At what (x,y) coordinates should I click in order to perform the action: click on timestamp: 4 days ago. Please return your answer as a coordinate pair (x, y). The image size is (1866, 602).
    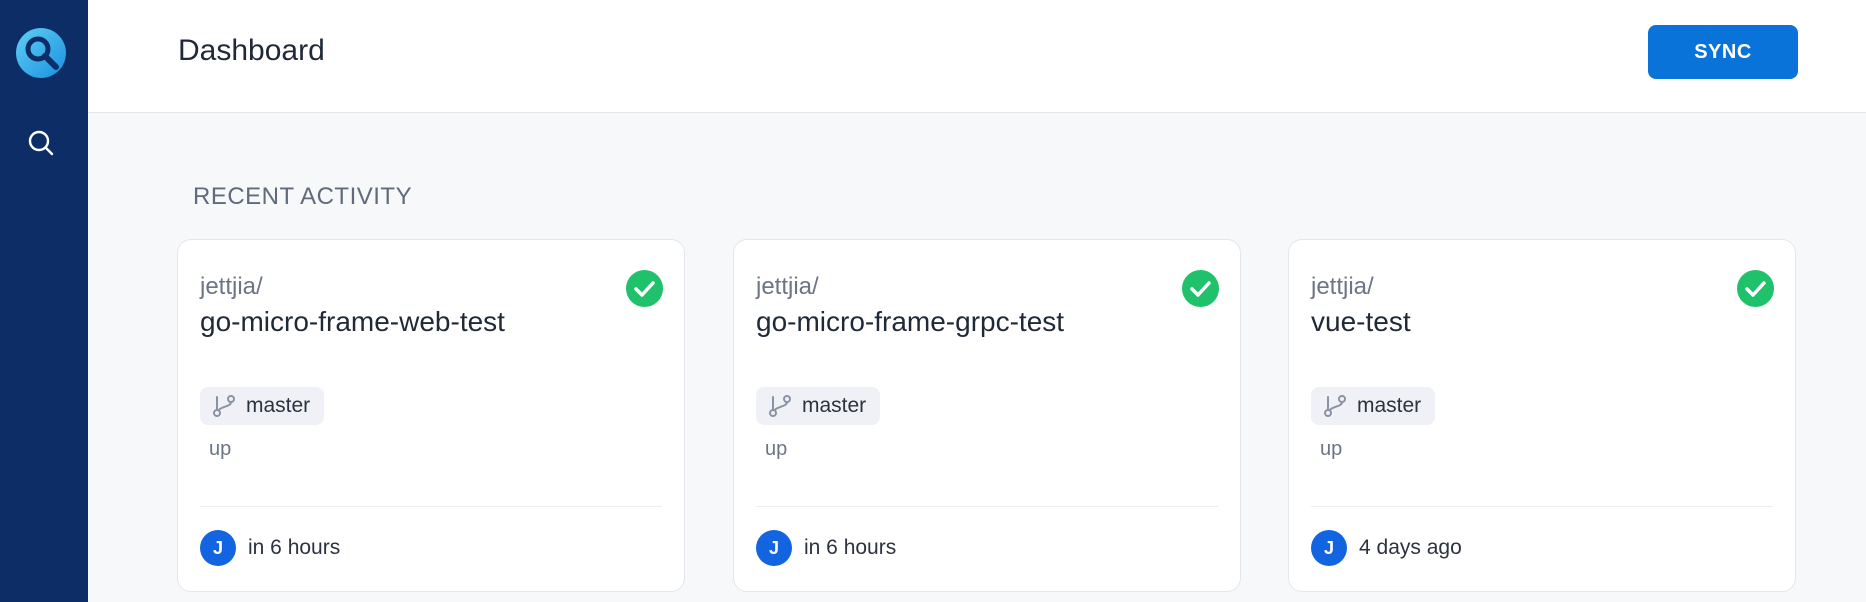
    Looking at the image, I should click on (1410, 547).